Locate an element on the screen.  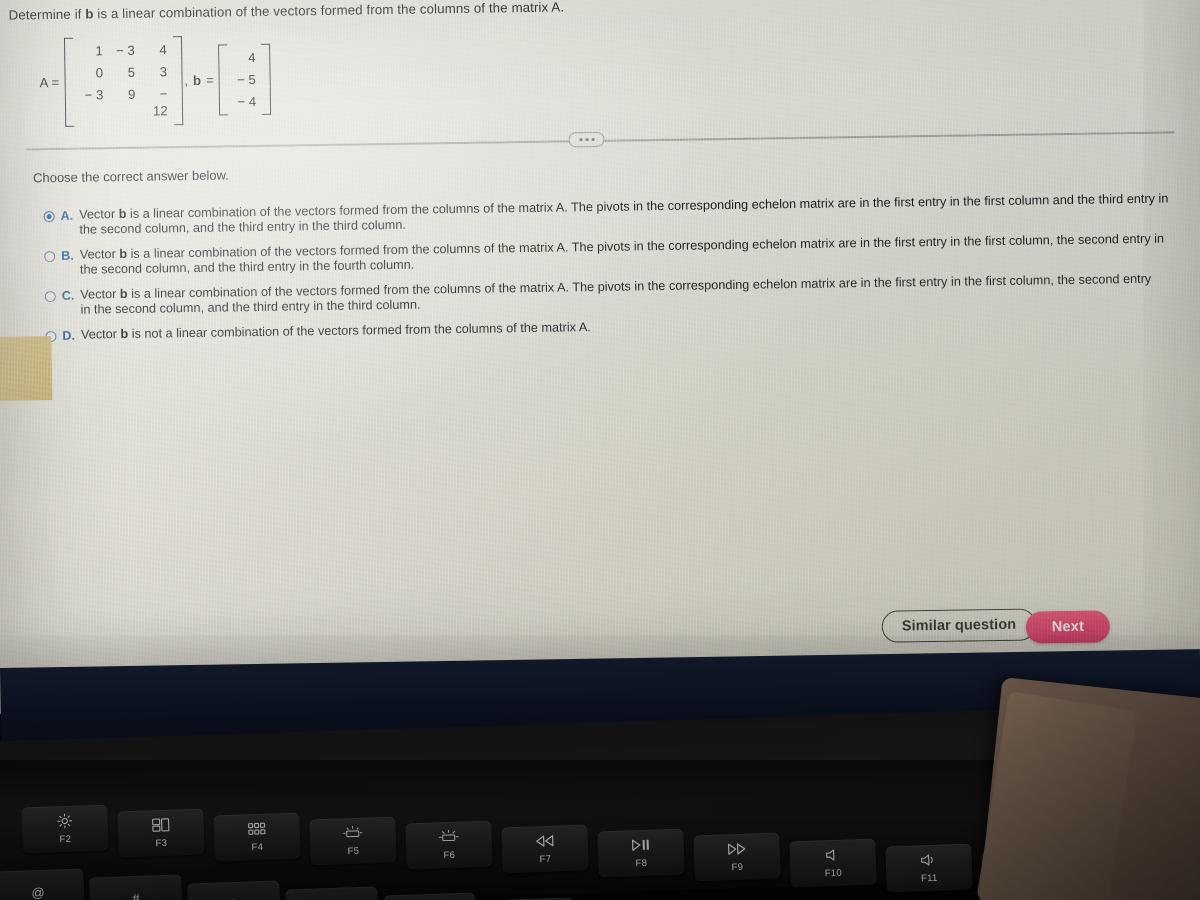
key-at: @ is located at coordinates (42, 884).